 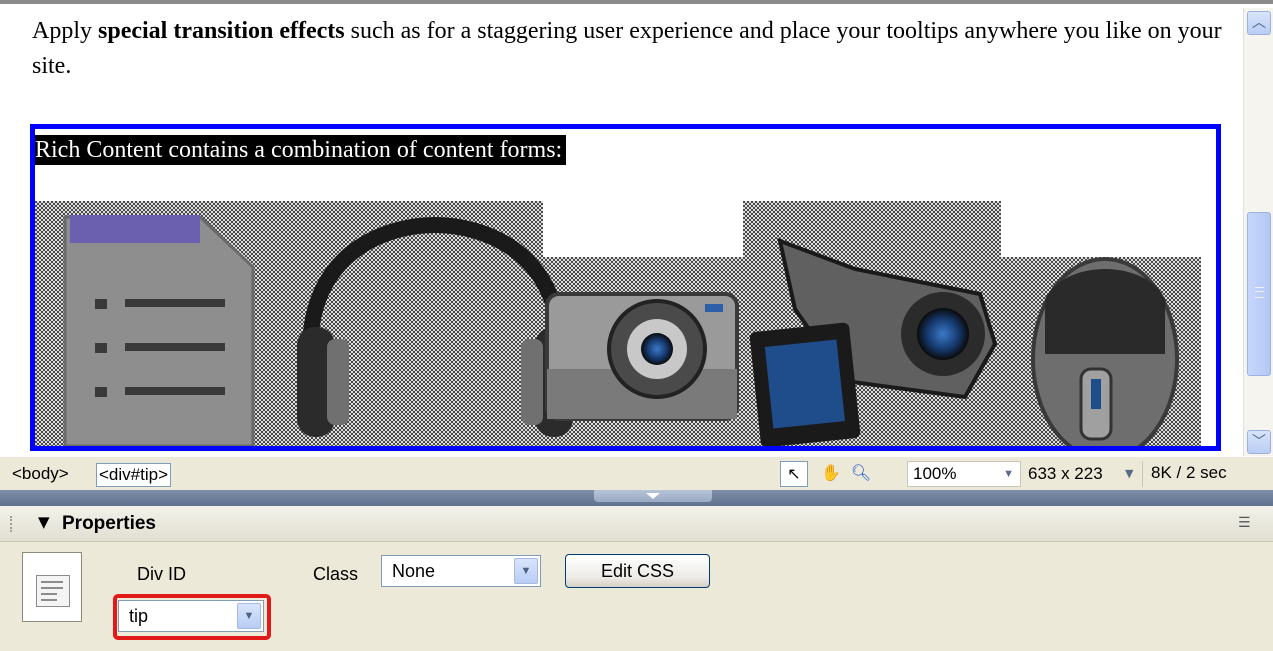 What do you see at coordinates (109, 523) in the screenshot?
I see `properties-title: Properties` at bounding box center [109, 523].